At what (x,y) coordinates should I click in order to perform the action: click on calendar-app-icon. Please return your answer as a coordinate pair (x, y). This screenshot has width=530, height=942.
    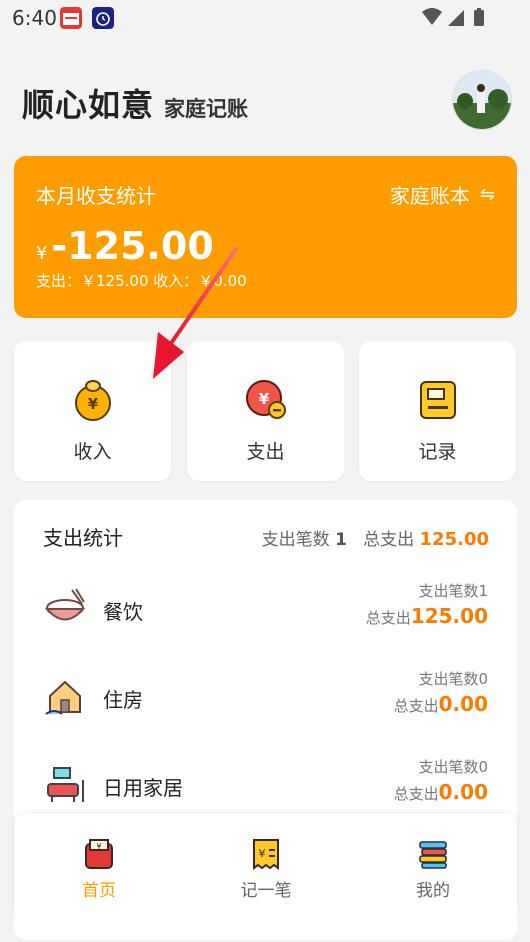
    Looking at the image, I should click on (71, 18).